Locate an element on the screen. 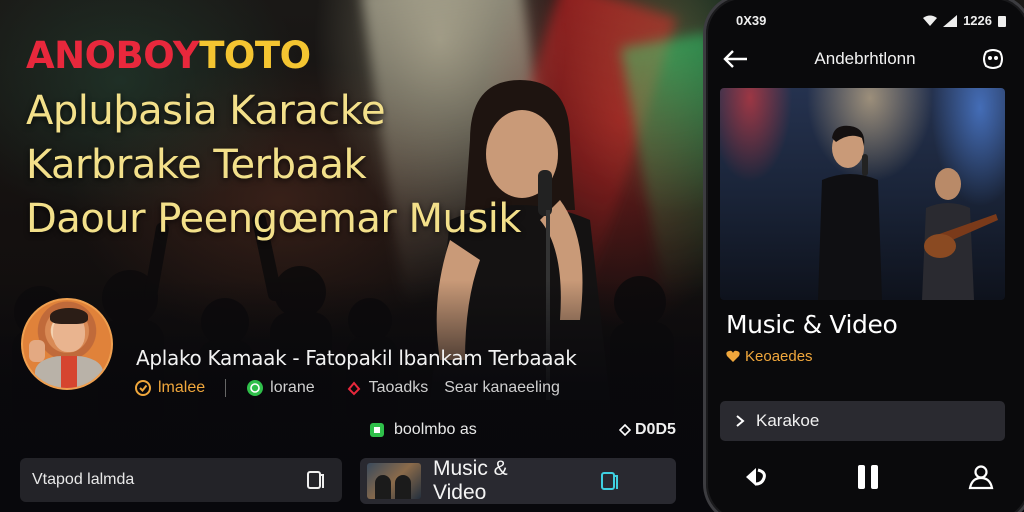  playlist-item-label: Karakoe is located at coordinates (788, 420).